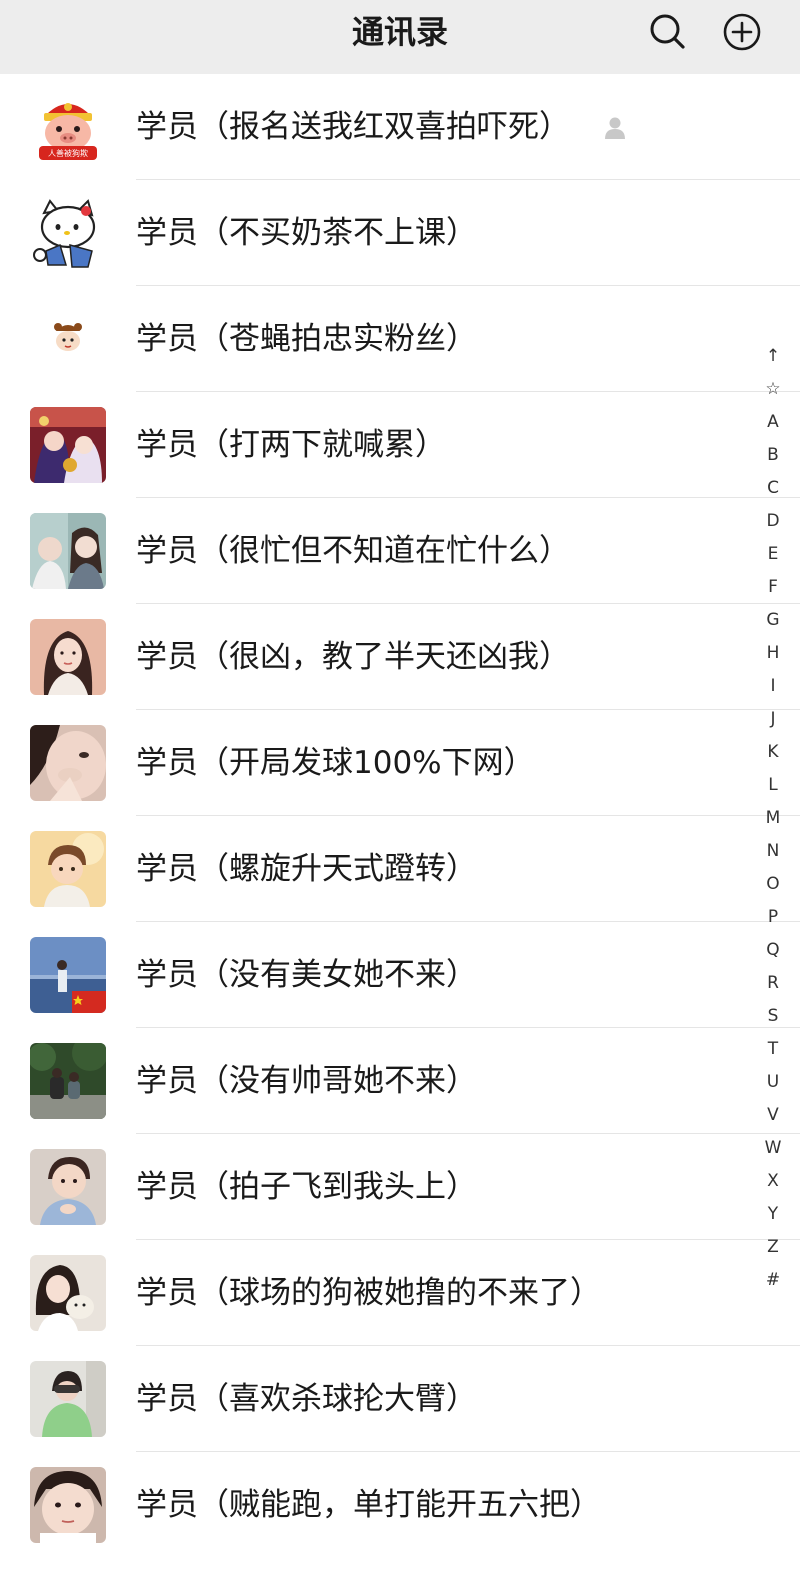  I want to click on contact-row: 学员（没有帅哥她不来）, so click(400, 1081).